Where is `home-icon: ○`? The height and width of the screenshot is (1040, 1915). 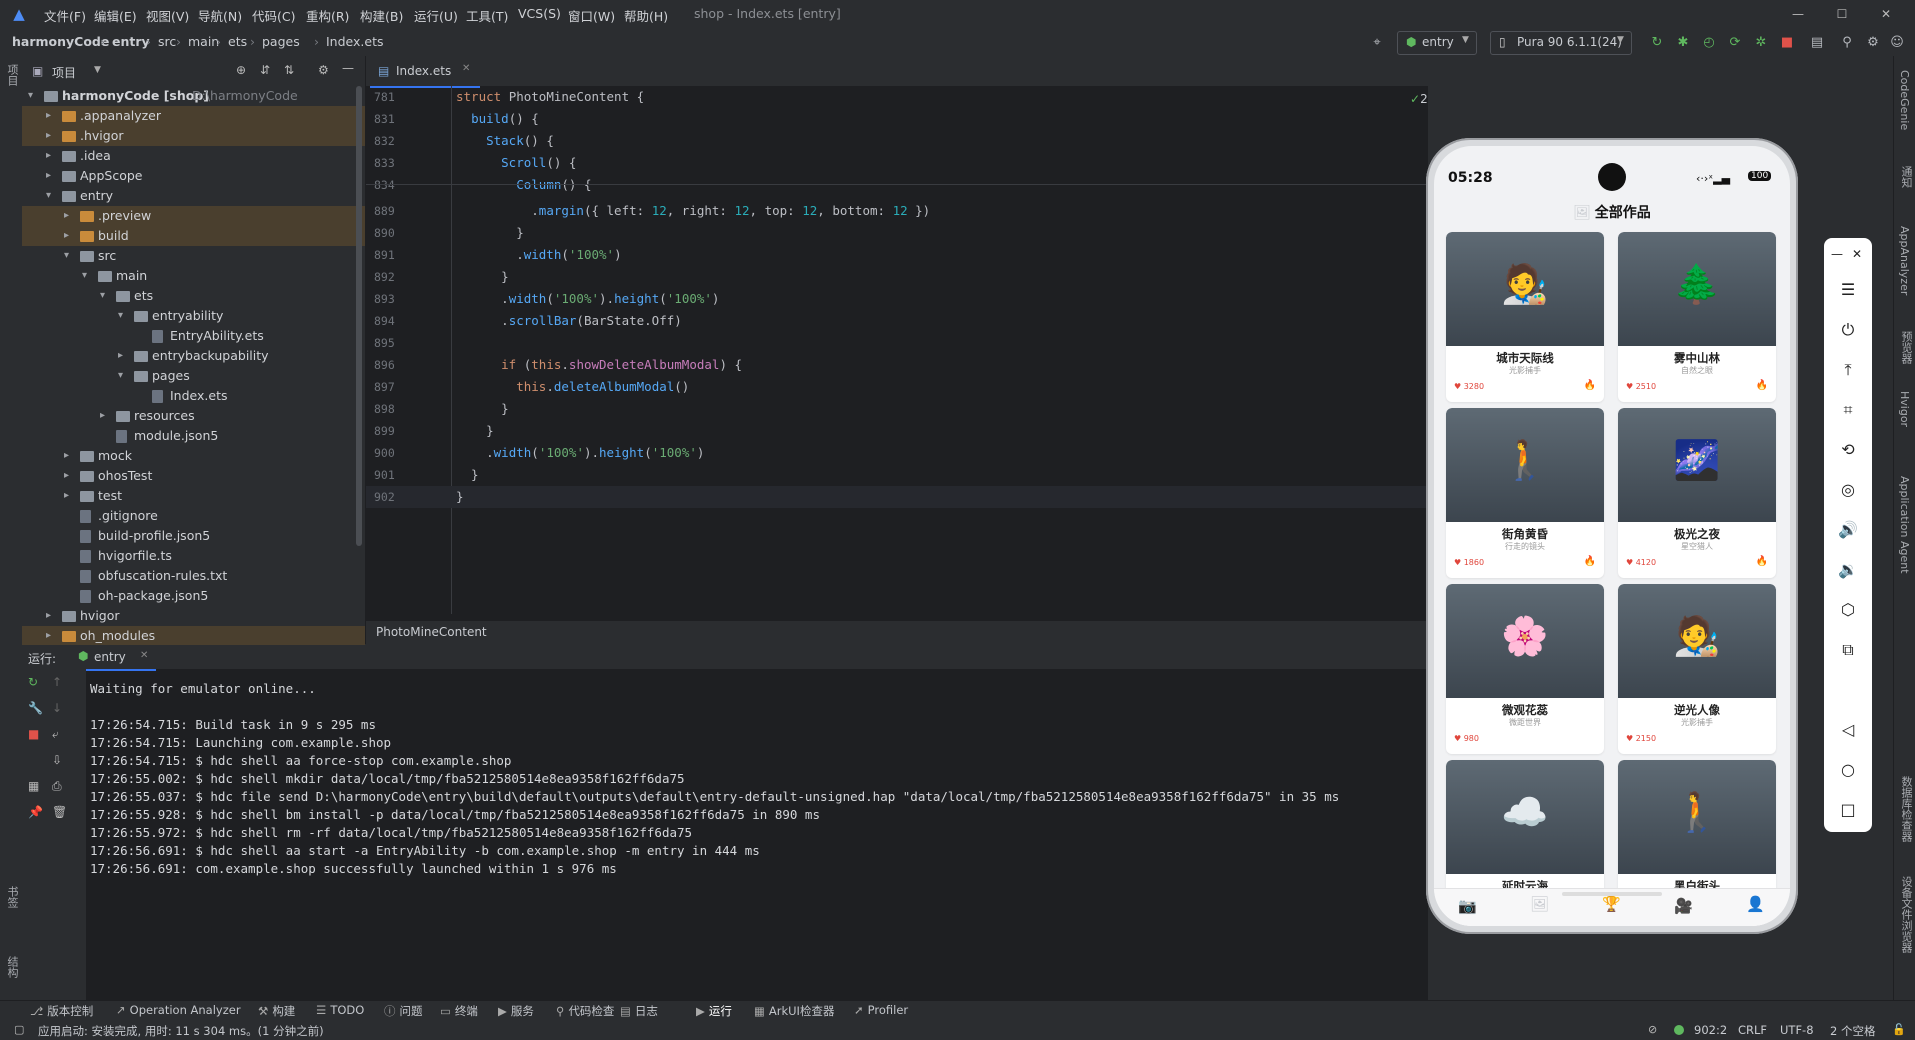
home-icon: ○ is located at coordinates (1848, 770).